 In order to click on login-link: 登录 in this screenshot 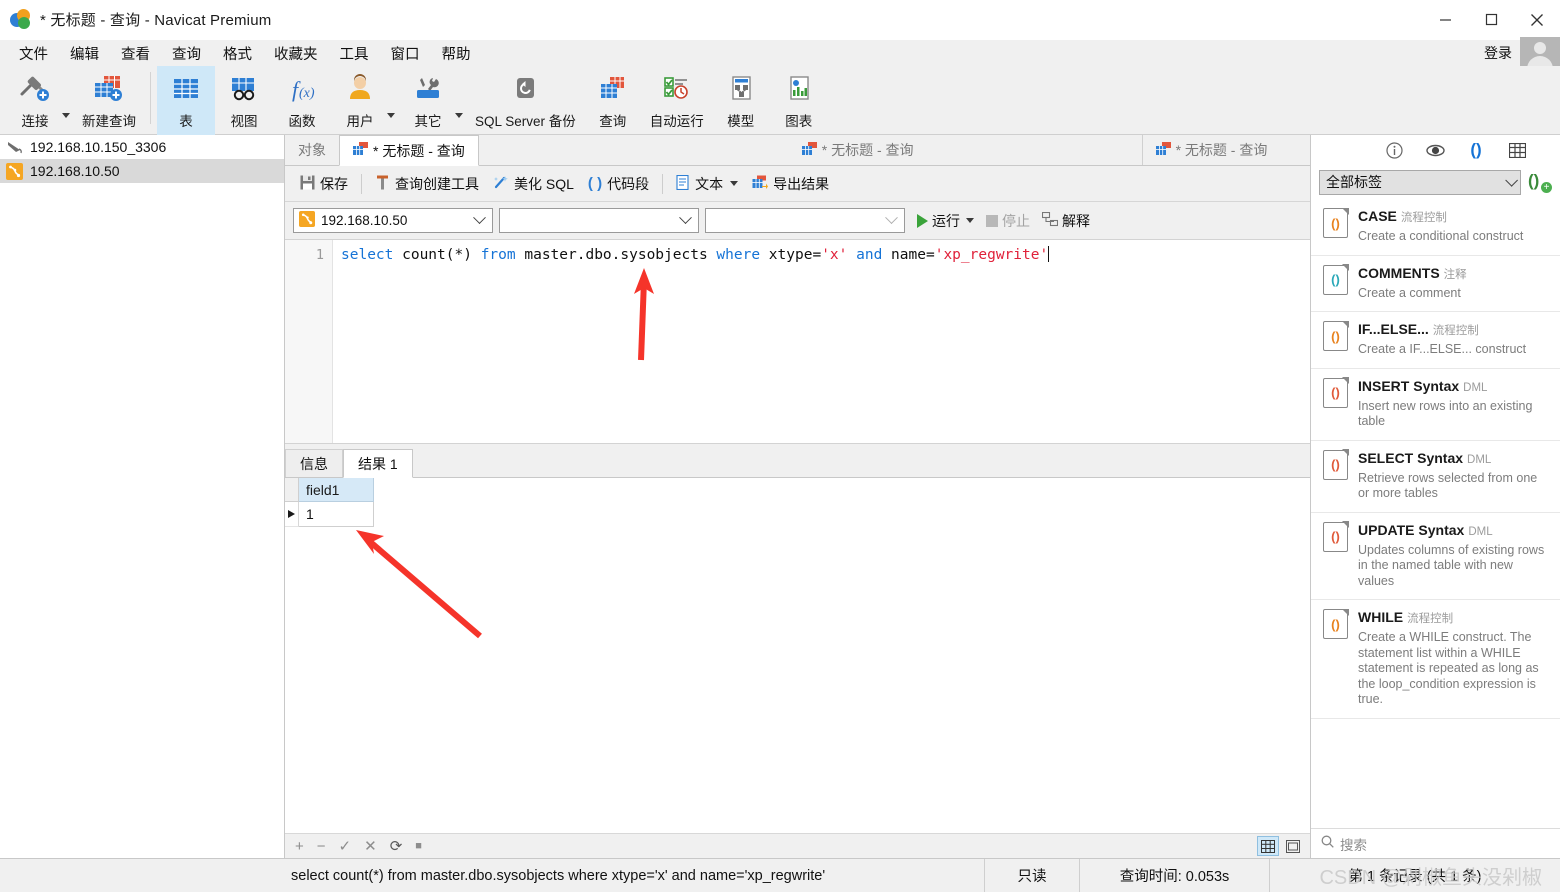, I will do `click(1498, 53)`.